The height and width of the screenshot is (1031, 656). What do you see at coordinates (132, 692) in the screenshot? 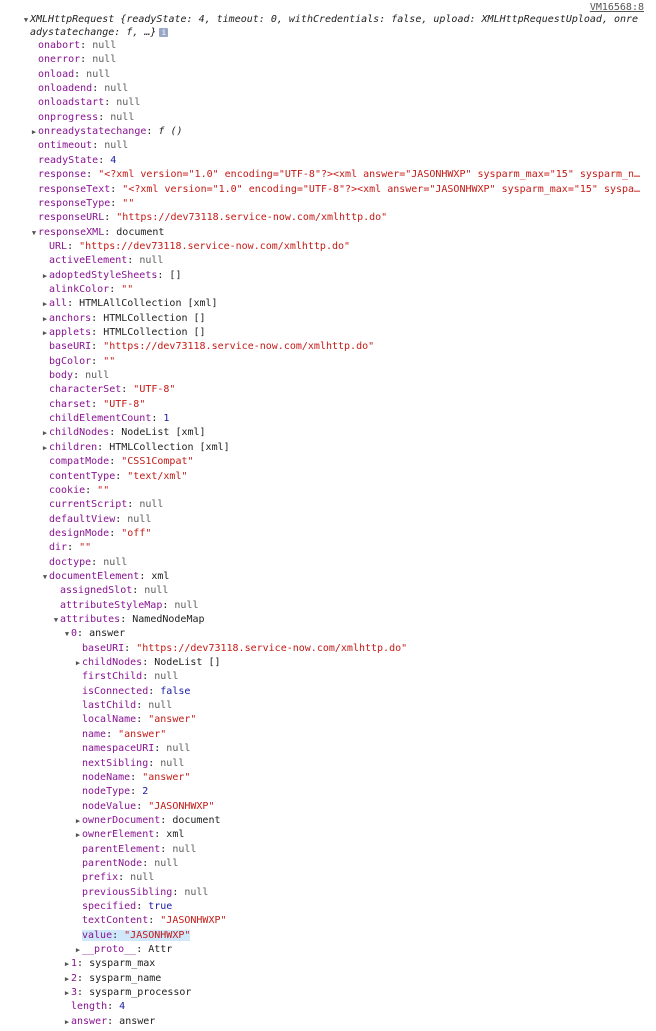
I see `property-row: isConnected: false` at bounding box center [132, 692].